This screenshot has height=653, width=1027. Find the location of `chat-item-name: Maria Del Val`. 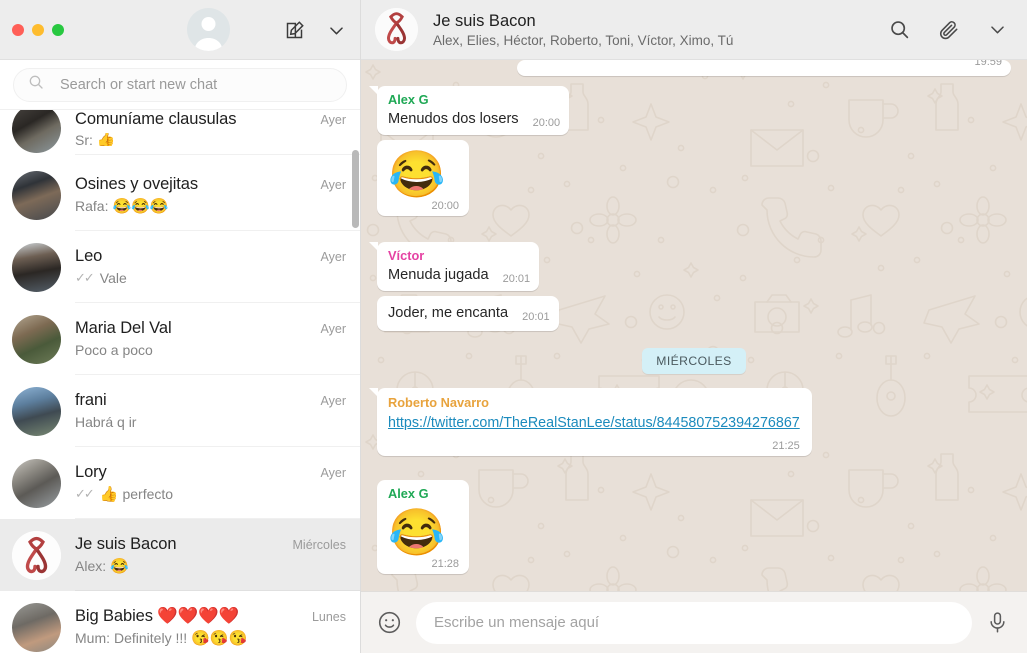

chat-item-name: Maria Del Val is located at coordinates (123, 328).